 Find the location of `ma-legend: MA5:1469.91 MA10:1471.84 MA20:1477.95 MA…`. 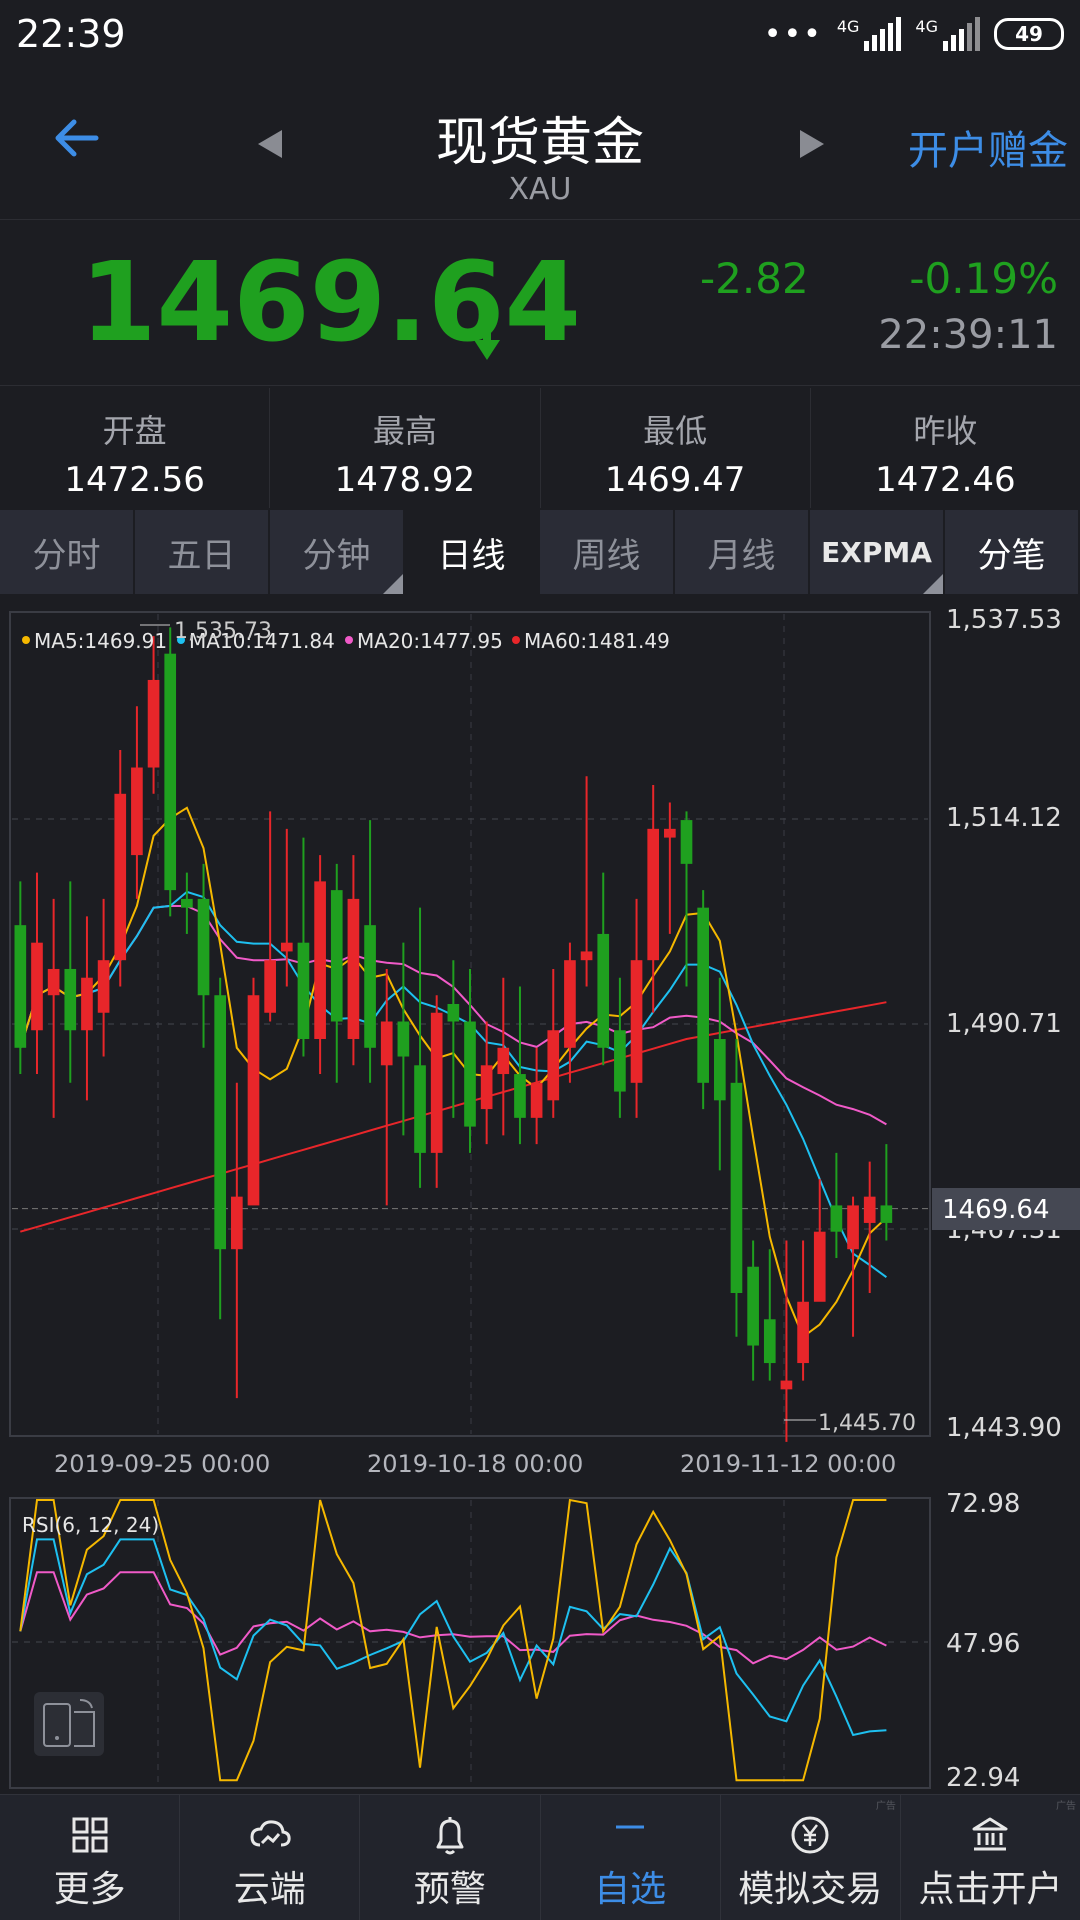

ma-legend: MA5:1469.91 MA10:1471.84 MA20:1477.95 MA… is located at coordinates (346, 641).